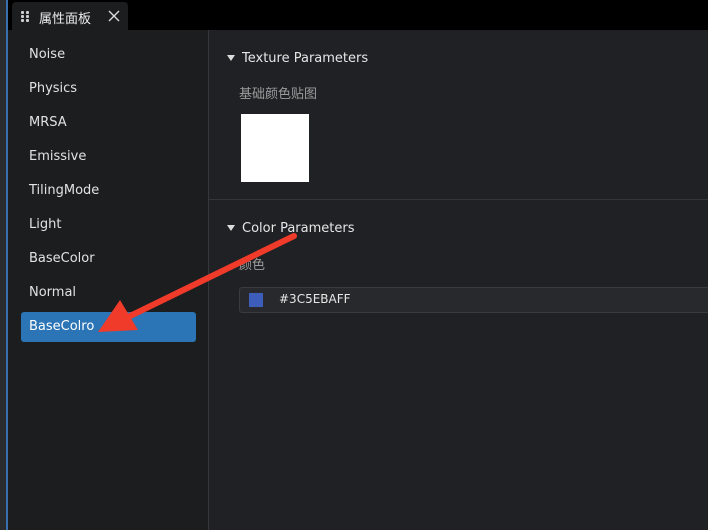  Describe the element at coordinates (315, 299) in the screenshot. I see `color-hex-value: #3C5EBAFF` at that location.